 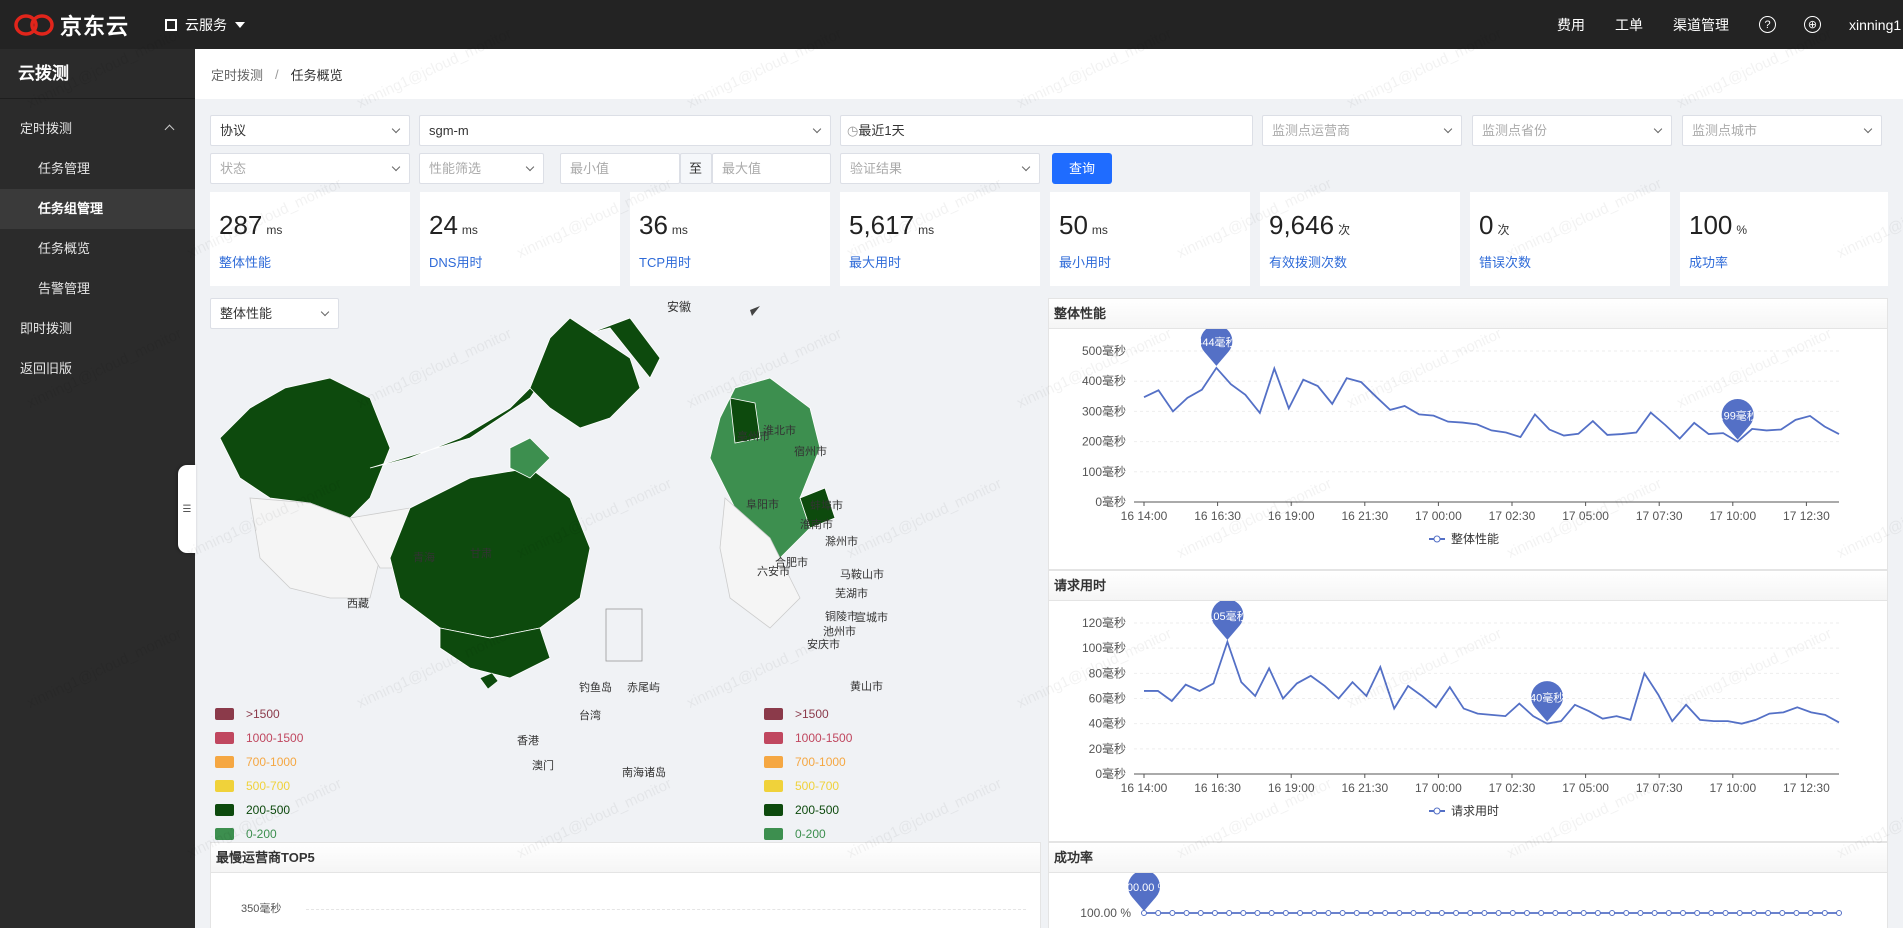 I want to click on province-select: 监测点省份, so click(x=1572, y=130).